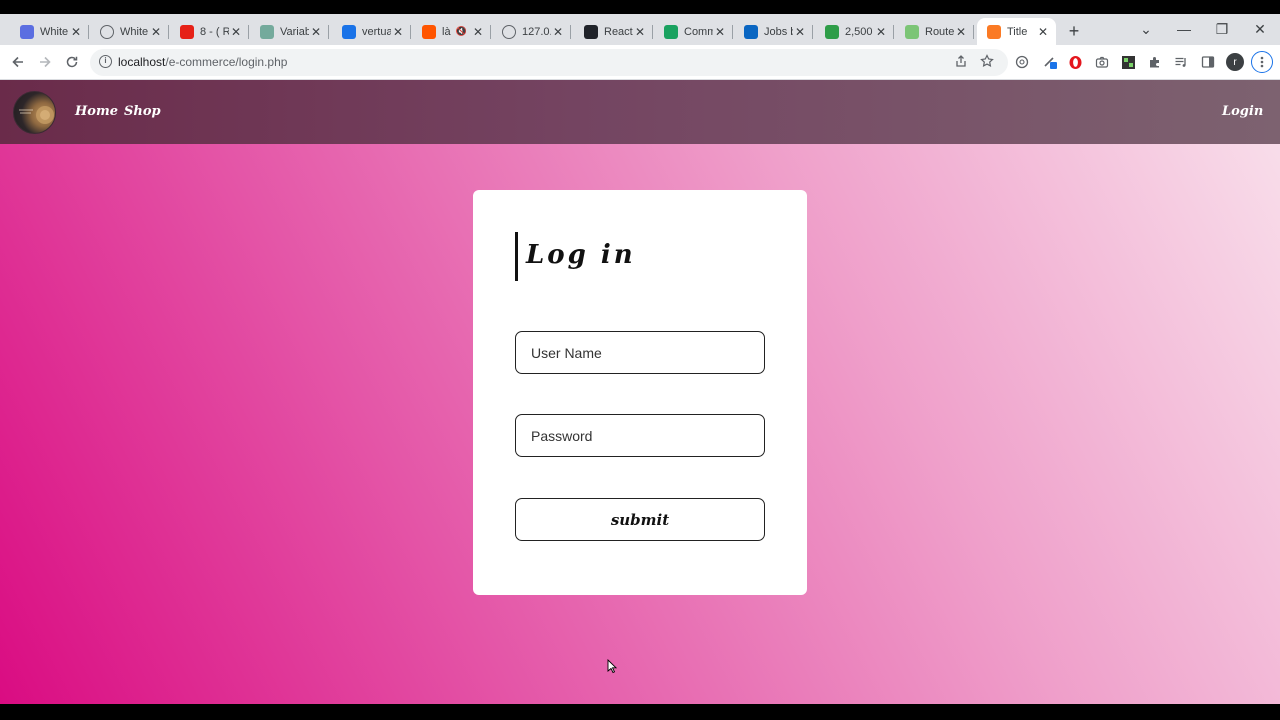 Image resolution: width=1280 pixels, height=720 pixels. Describe the element at coordinates (671, 31) in the screenshot. I see `sheets-icon` at that location.